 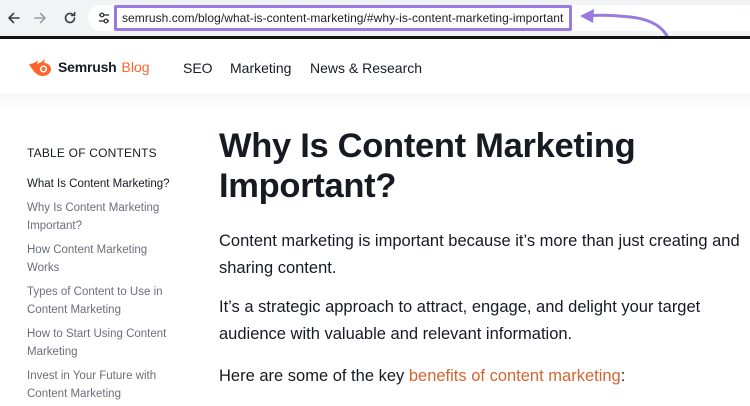 What do you see at coordinates (40, 67) in the screenshot?
I see `semrush-fireball-icon` at bounding box center [40, 67].